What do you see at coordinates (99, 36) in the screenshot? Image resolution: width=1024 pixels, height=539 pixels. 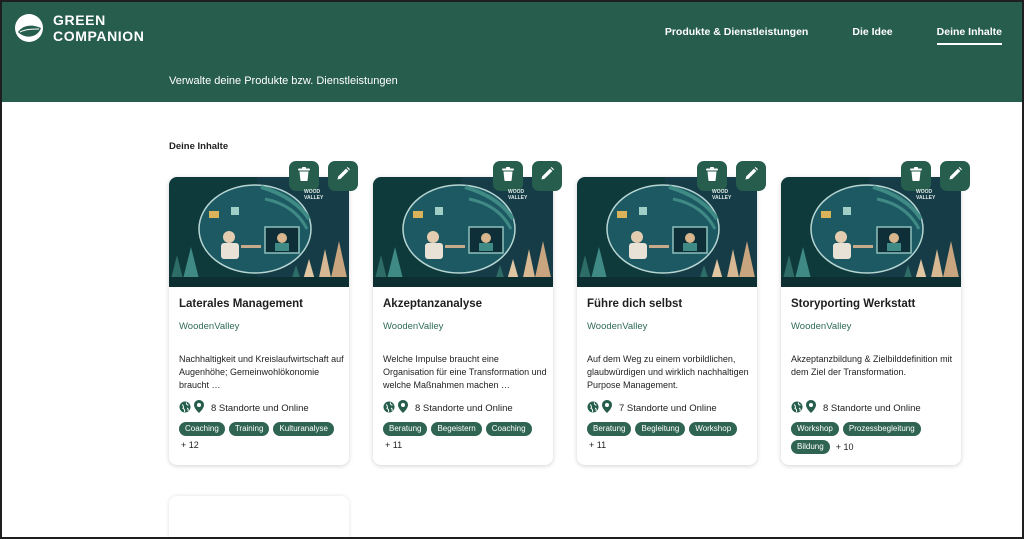 I see `brand-line-2: COMPANION` at bounding box center [99, 36].